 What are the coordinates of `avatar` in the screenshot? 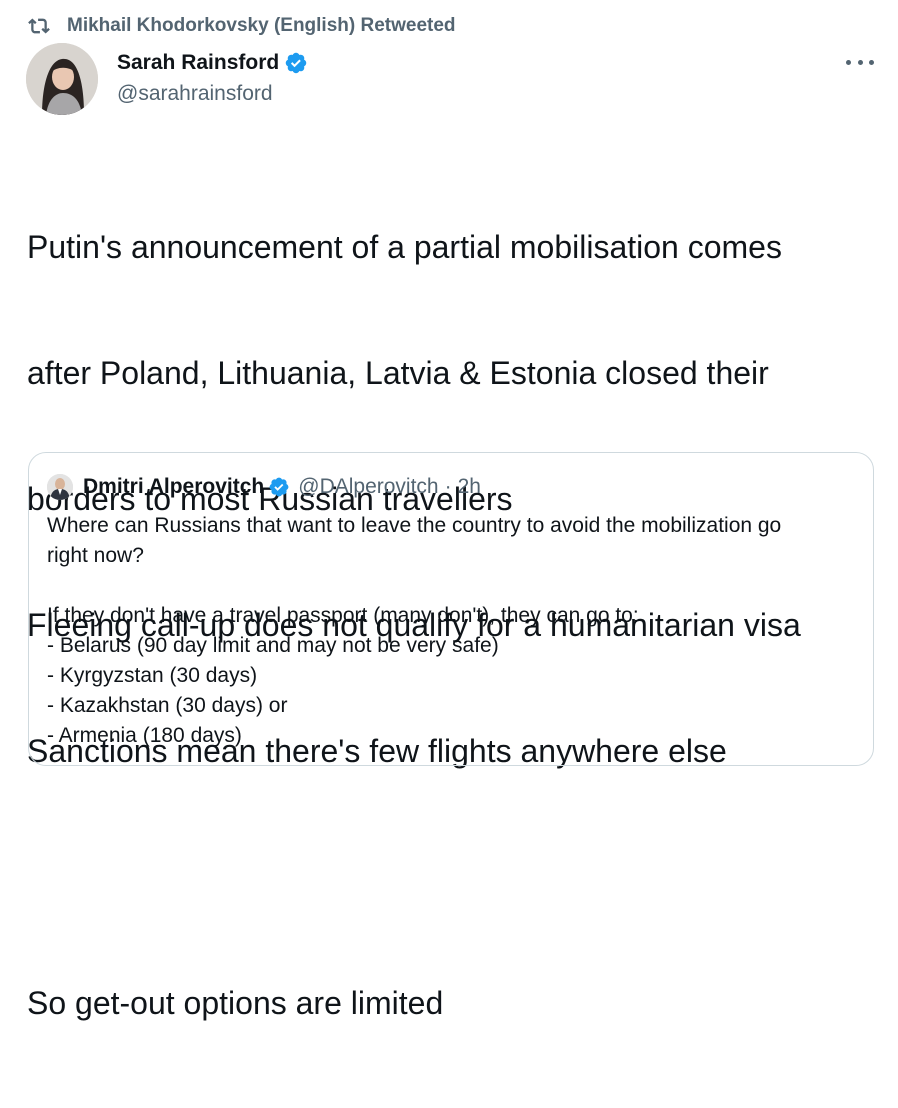 It's located at (62, 79).